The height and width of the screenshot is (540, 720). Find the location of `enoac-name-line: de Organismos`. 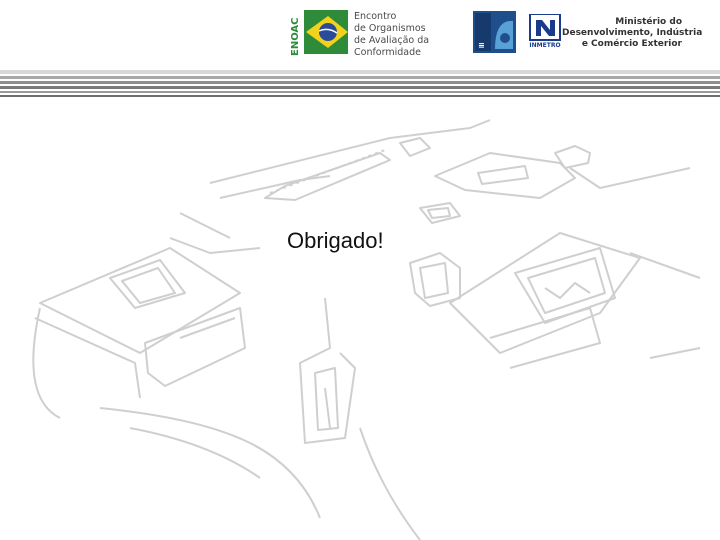

enoac-name-line: de Organismos is located at coordinates (390, 28).